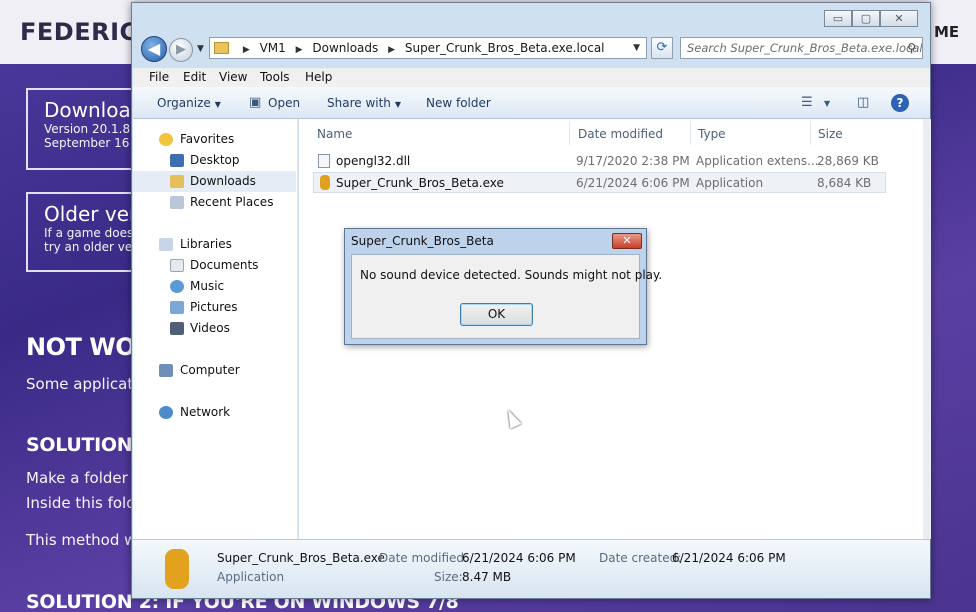 The width and height of the screenshot is (976, 612). I want to click on details-date-created-label: Date created:, so click(640, 558).